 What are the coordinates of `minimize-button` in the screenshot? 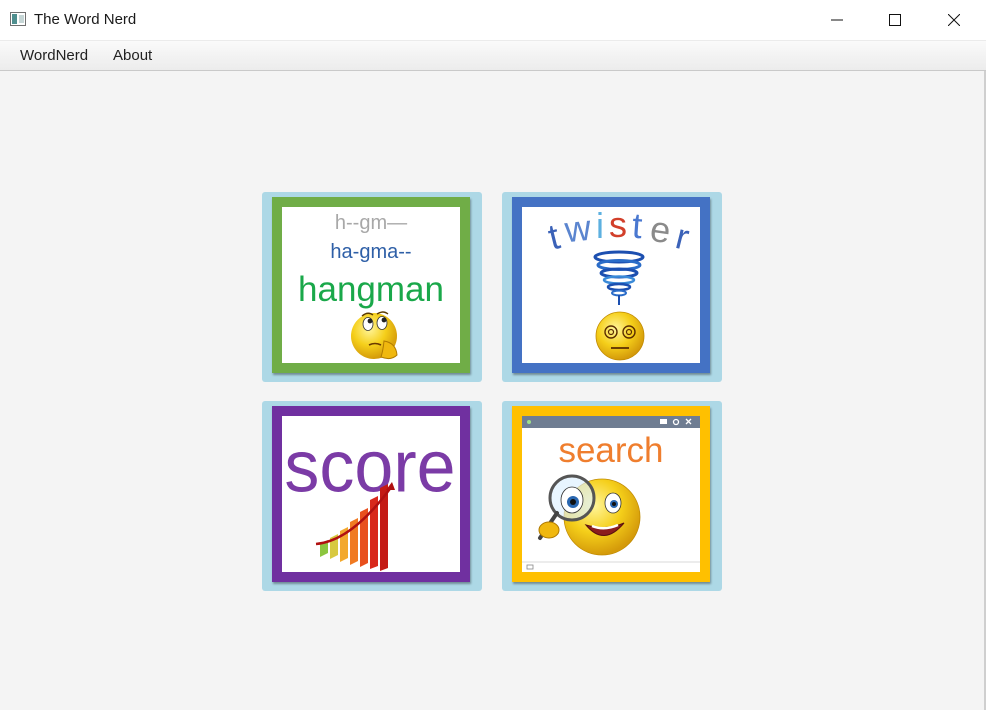 It's located at (837, 20).